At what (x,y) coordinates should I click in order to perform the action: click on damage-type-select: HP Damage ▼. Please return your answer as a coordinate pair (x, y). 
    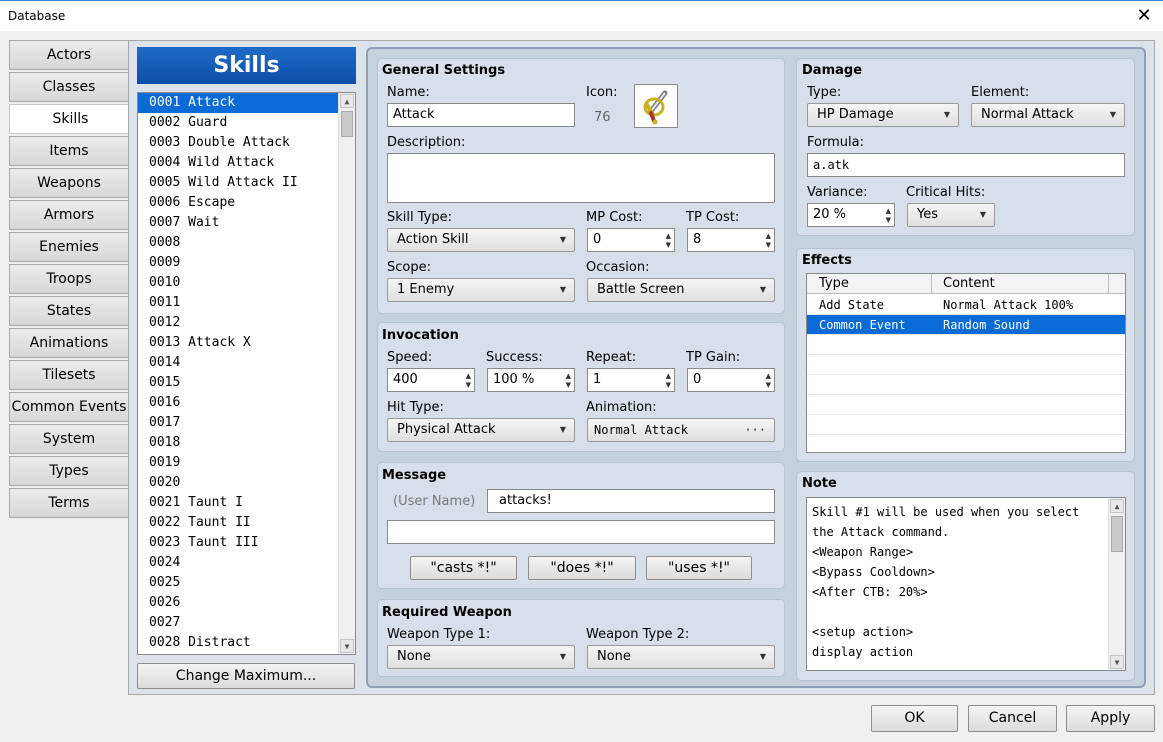
    Looking at the image, I should click on (883, 115).